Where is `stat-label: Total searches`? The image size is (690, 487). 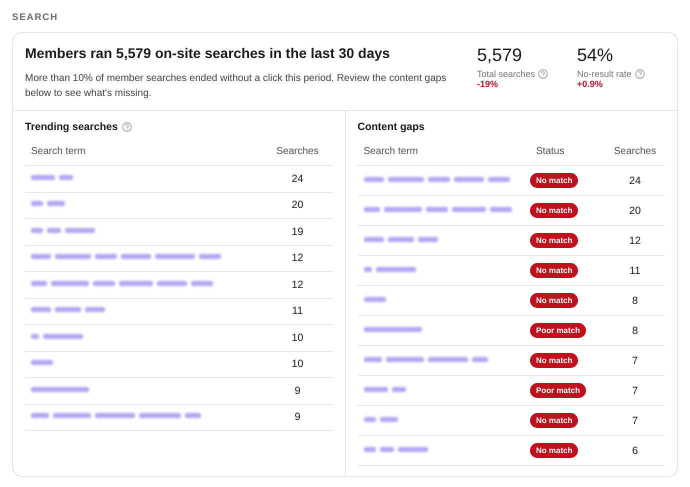 stat-label: Total searches is located at coordinates (506, 74).